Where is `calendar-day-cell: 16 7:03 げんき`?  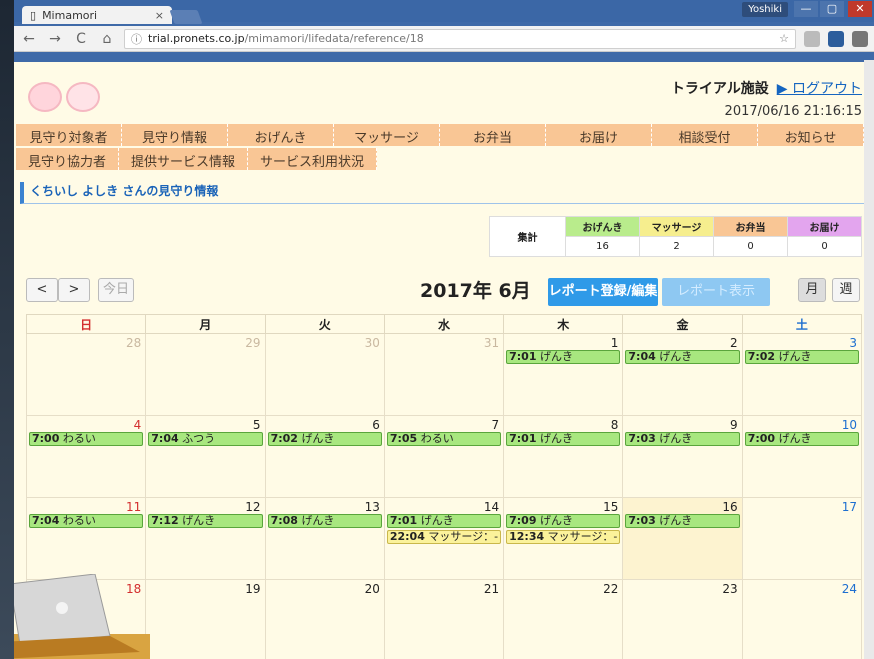
calendar-day-cell: 16 7:03 げんき is located at coordinates (682, 538).